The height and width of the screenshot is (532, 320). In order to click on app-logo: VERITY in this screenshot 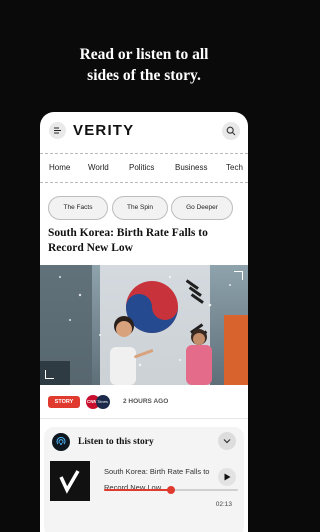, I will do `click(103, 131)`.